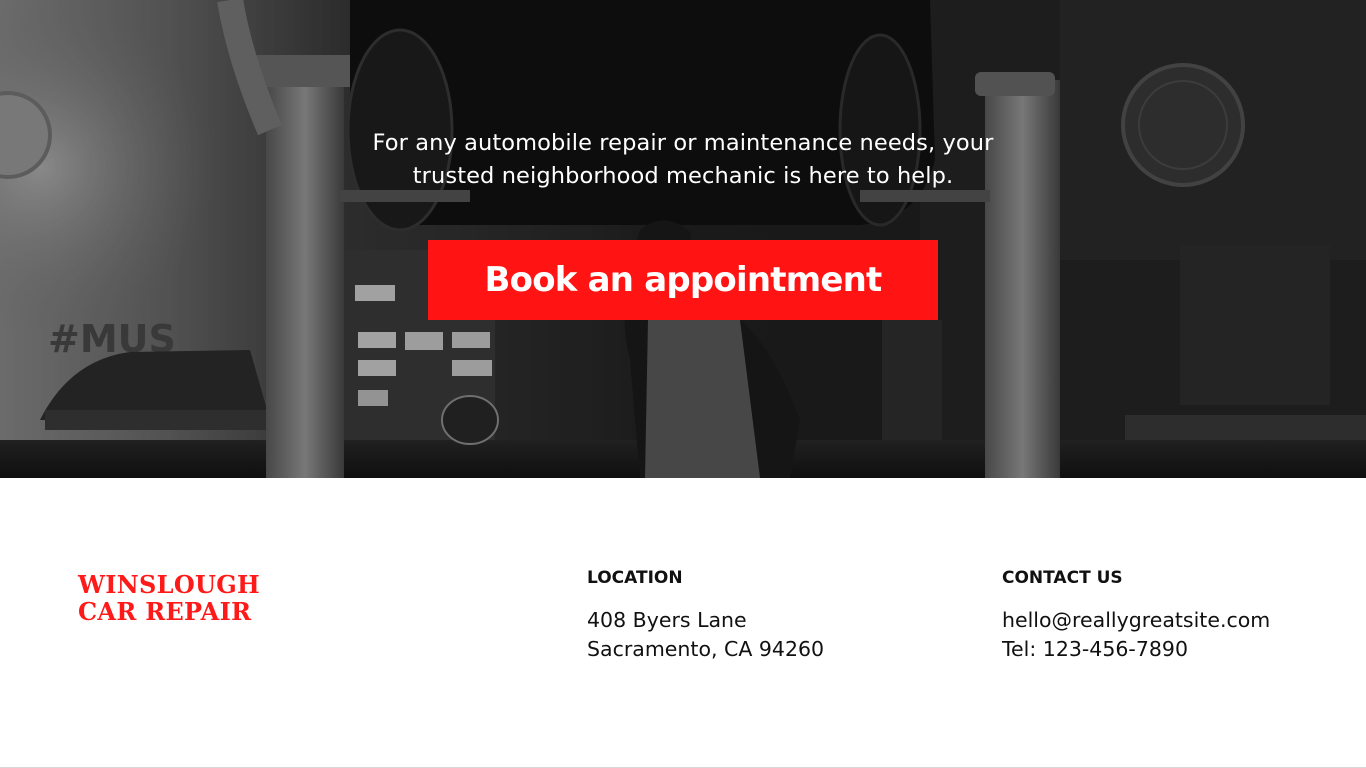  I want to click on address-line-1: 408 Byers Lane, so click(667, 620).